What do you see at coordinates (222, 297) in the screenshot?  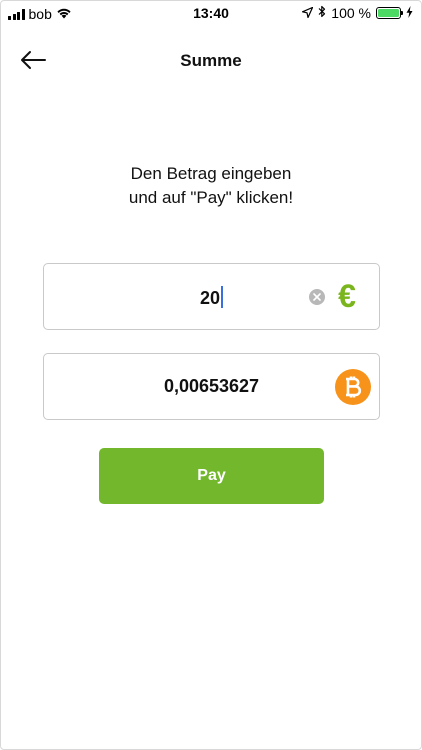 I see `text-cursor` at bounding box center [222, 297].